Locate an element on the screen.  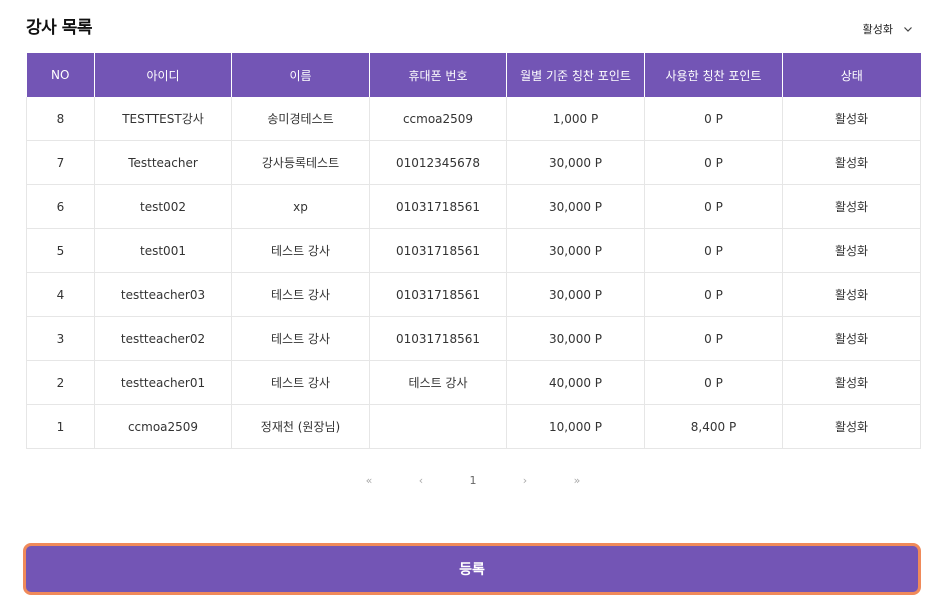
cell-name: xp is located at coordinates (300, 206).